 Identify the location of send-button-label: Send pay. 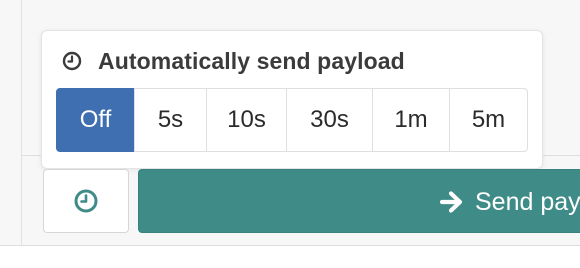
(527, 201).